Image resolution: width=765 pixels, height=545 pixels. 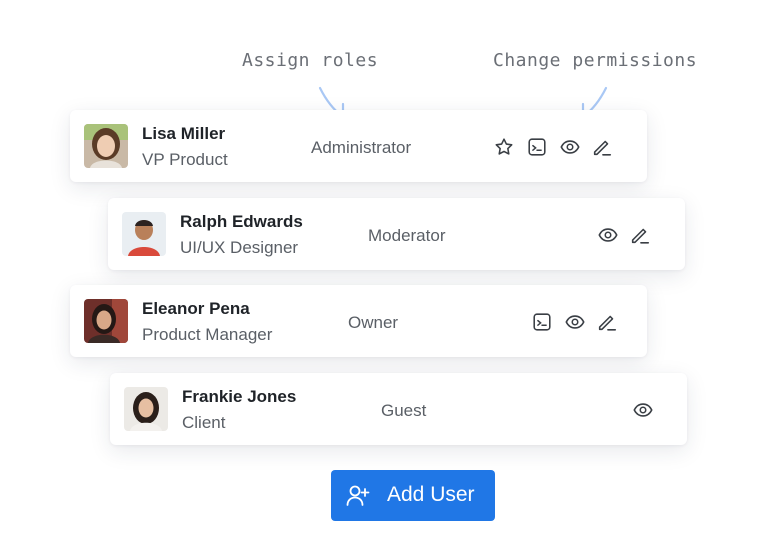 I want to click on star-icon, so click(x=504, y=147).